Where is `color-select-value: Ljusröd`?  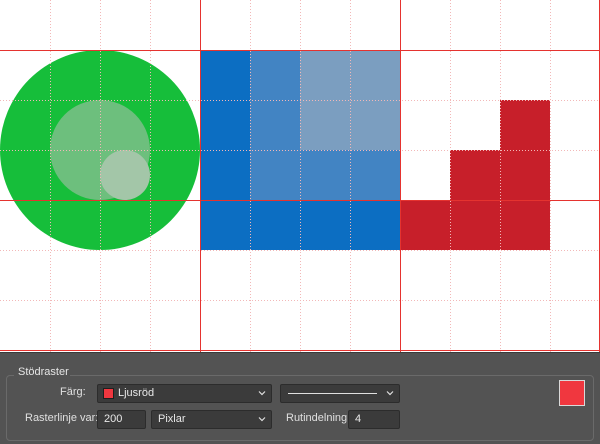 color-select-value: Ljusröd is located at coordinates (136, 393).